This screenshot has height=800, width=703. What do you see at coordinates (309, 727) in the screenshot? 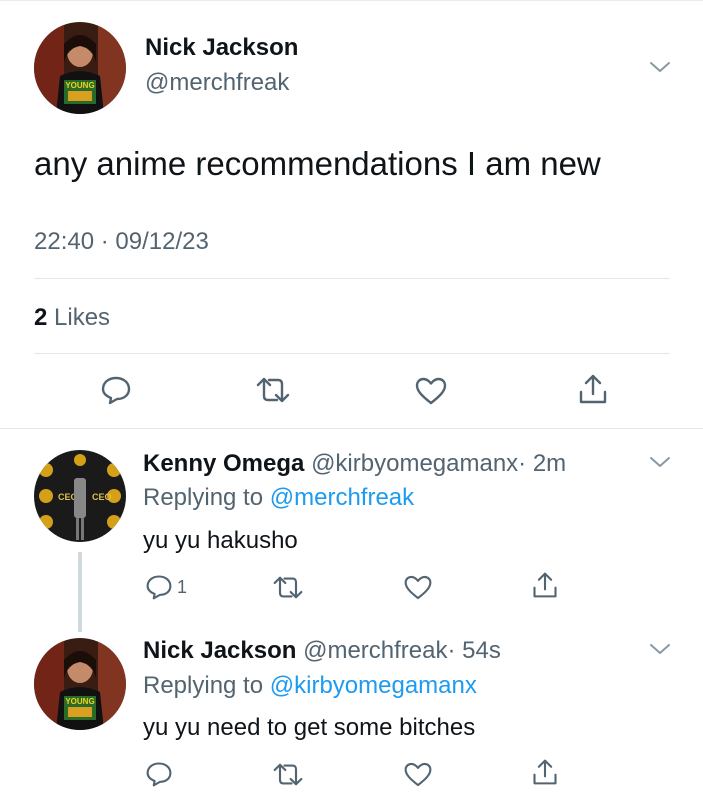
I see `reply-text: yu yu need to get some bitches` at bounding box center [309, 727].